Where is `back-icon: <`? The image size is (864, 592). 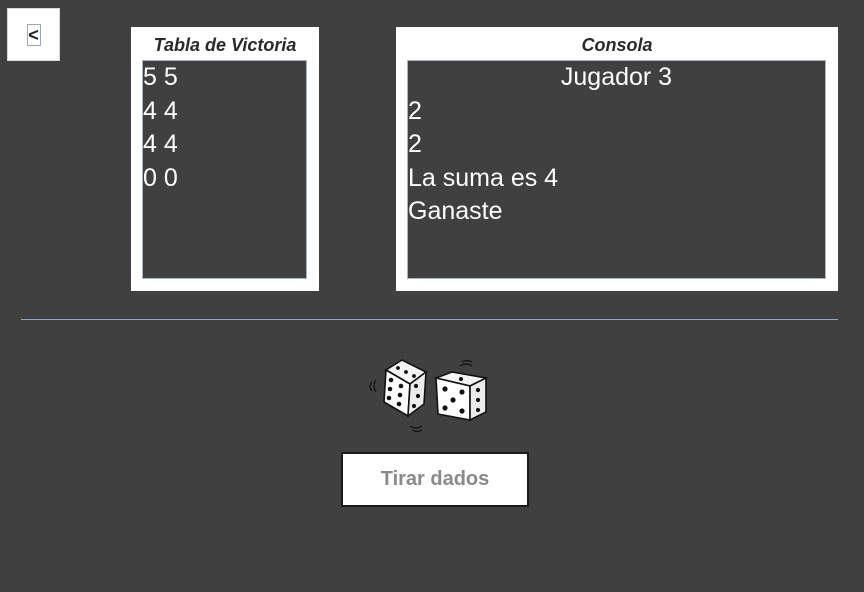
back-icon: < is located at coordinates (33, 34).